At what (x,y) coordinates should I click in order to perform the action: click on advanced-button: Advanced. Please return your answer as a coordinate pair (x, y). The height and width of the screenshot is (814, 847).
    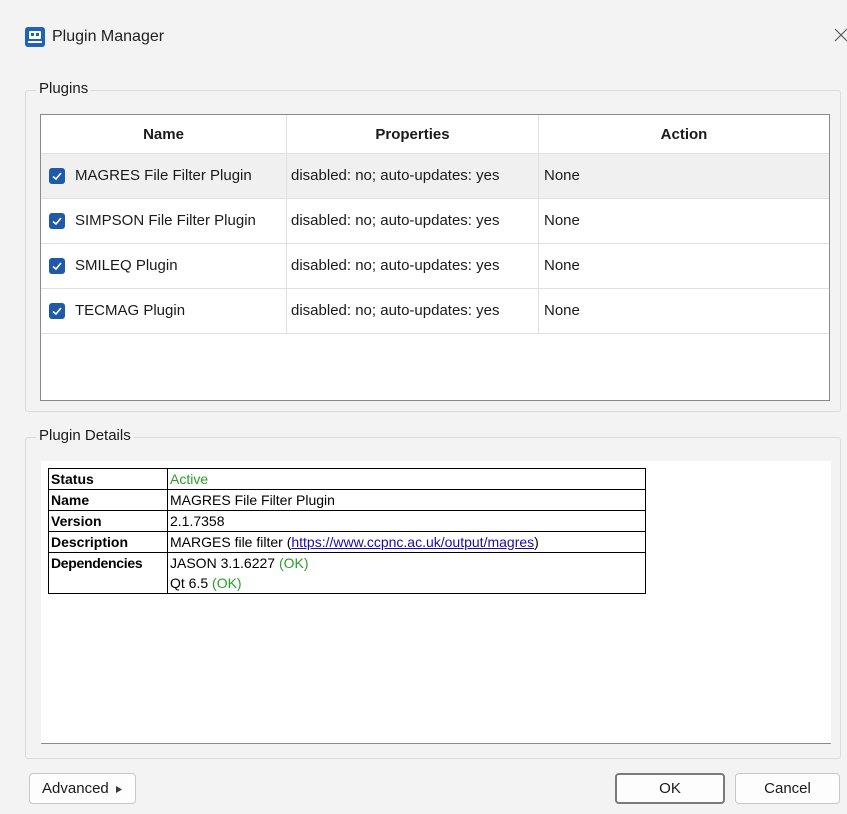
    Looking at the image, I should click on (82, 788).